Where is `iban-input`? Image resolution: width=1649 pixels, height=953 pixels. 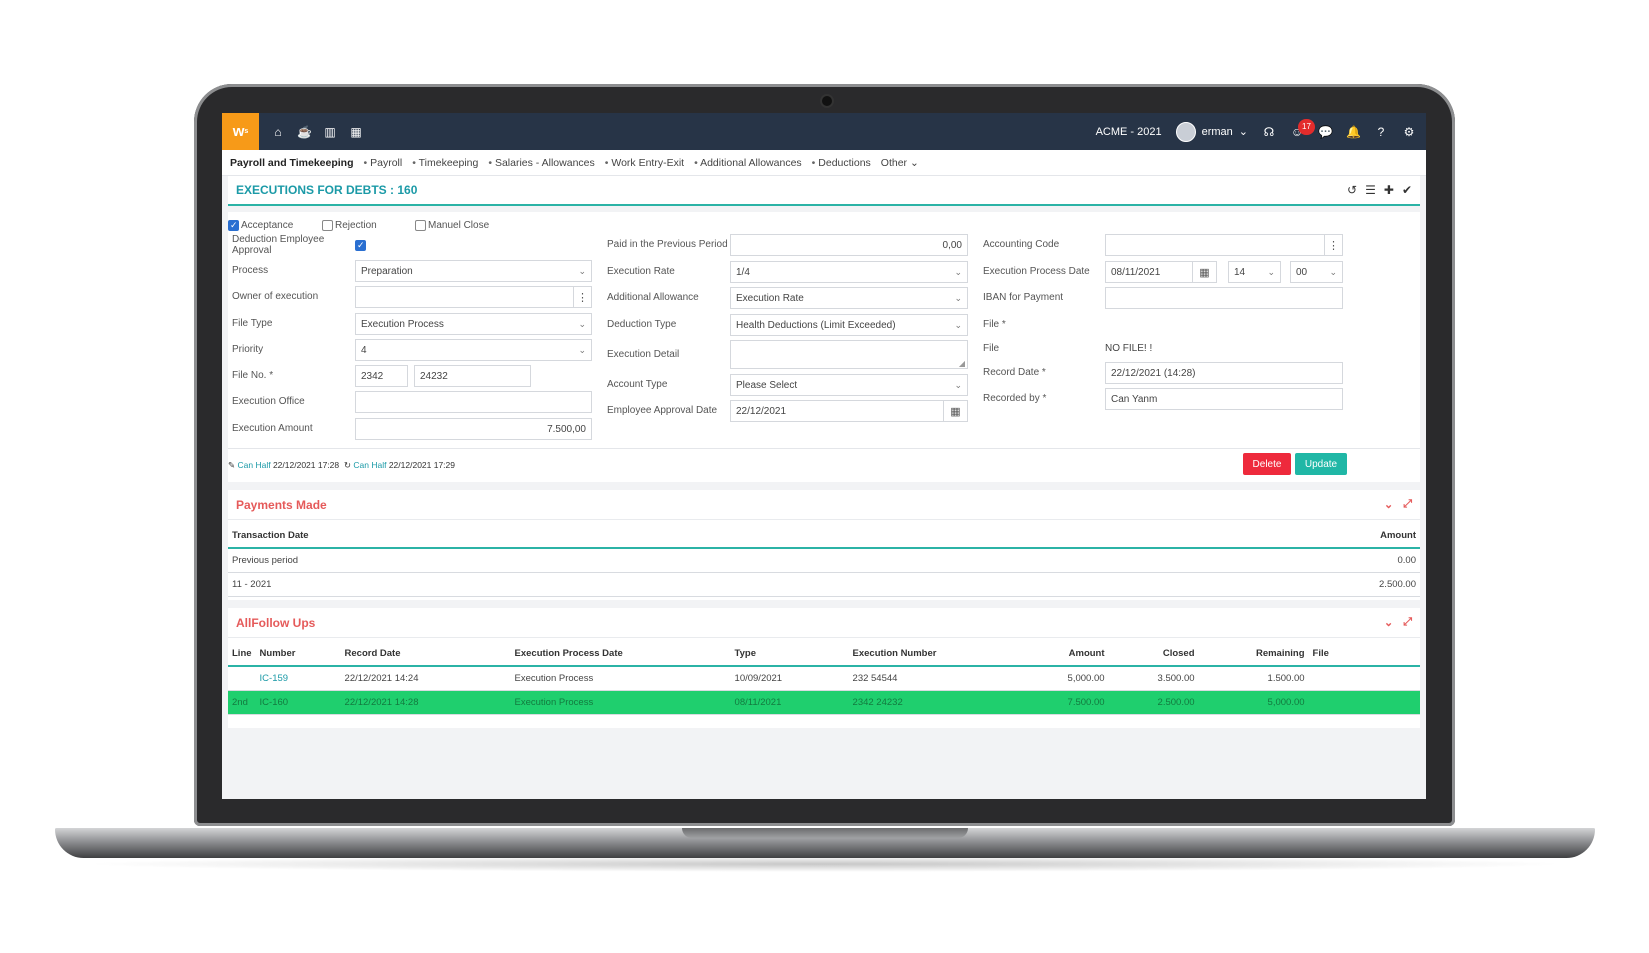 iban-input is located at coordinates (1224, 298).